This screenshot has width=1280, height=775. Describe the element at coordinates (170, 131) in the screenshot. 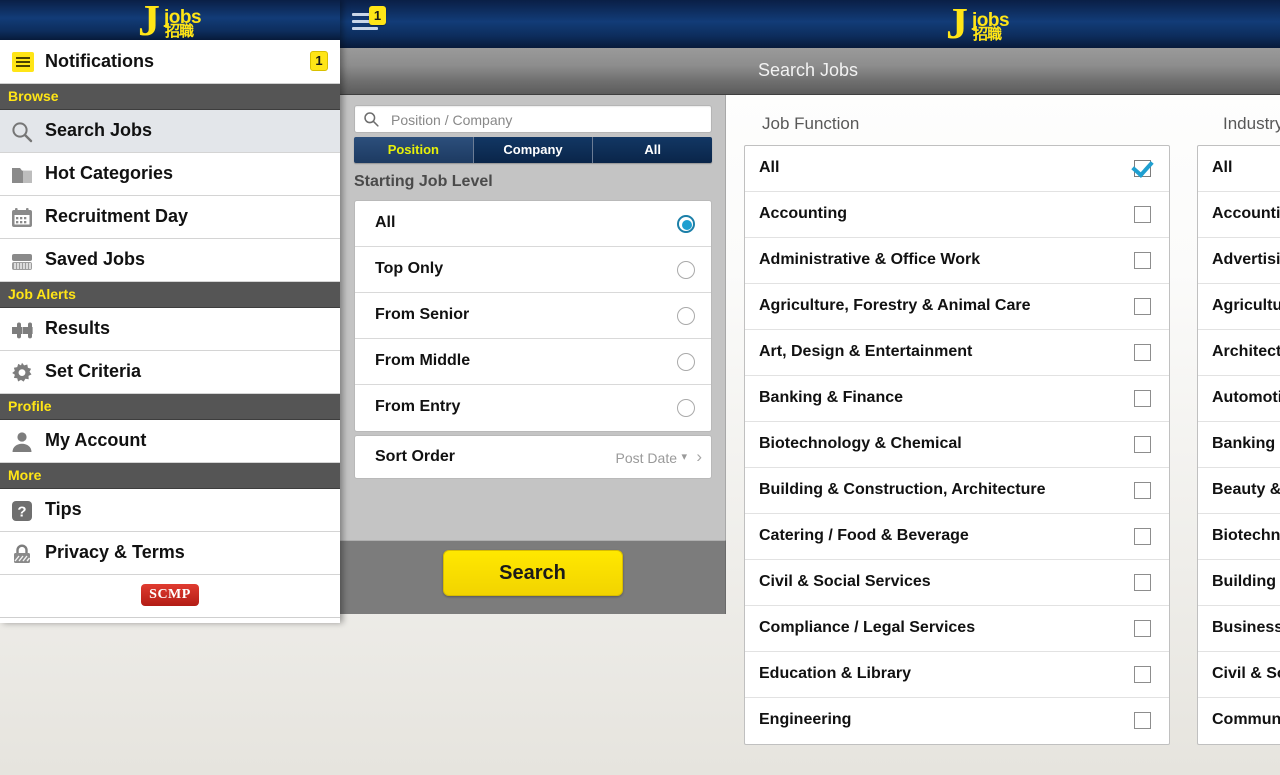

I see `sidebar-item-search-jobs: Search Jobs` at that location.